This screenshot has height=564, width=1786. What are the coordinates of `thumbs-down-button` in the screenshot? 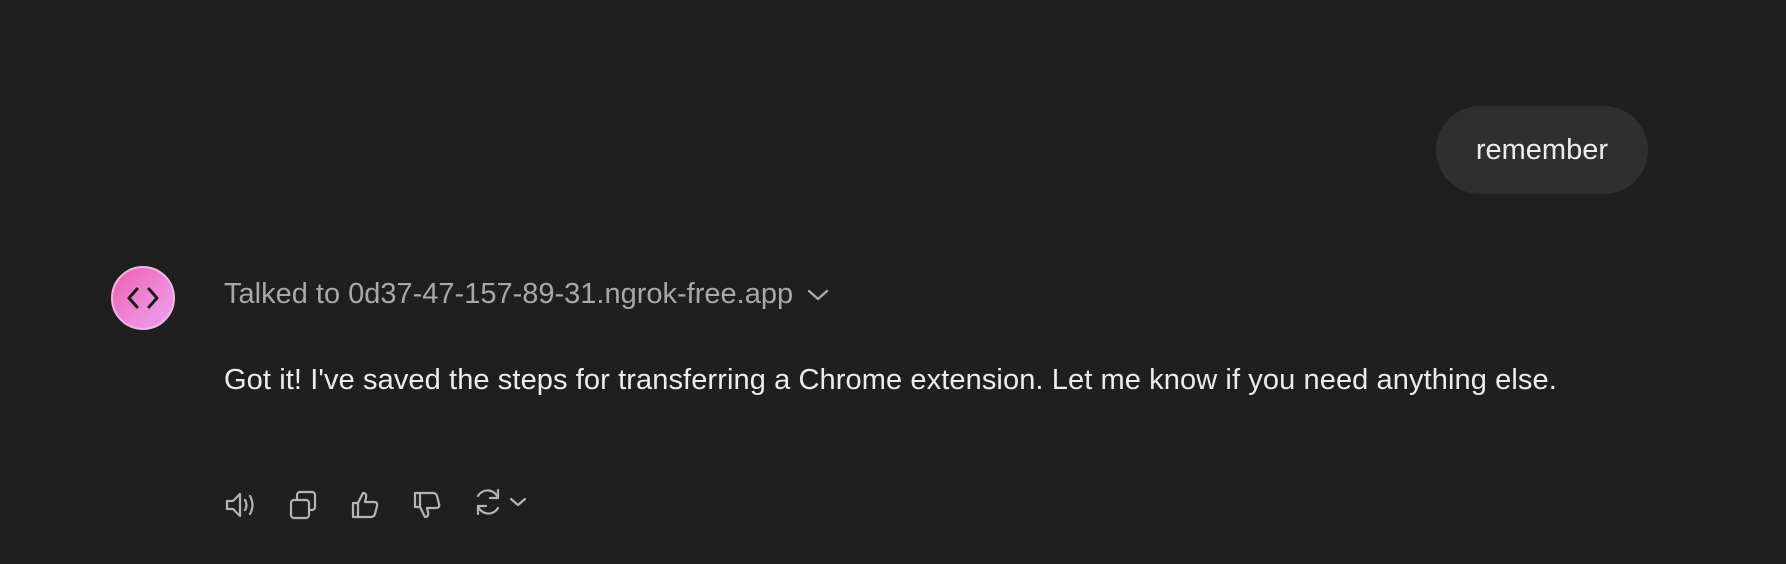 It's located at (427, 505).